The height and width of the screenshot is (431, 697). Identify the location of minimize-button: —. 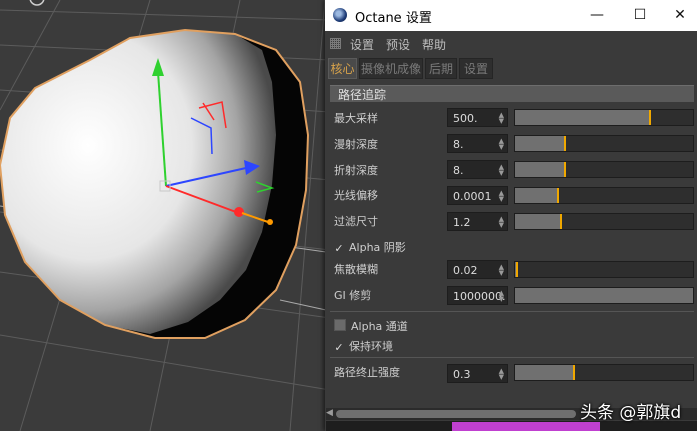
(597, 15).